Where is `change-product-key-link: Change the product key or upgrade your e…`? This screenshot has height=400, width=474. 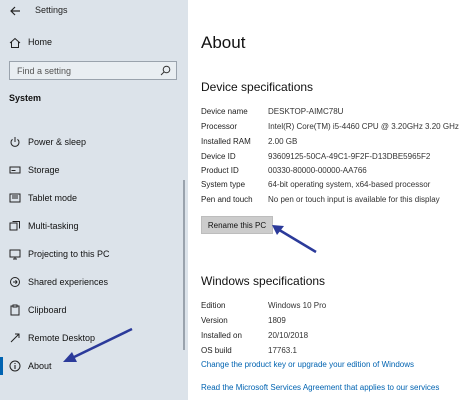
change-product-key-link: Change the product key or upgrade your e… is located at coordinates (307, 364).